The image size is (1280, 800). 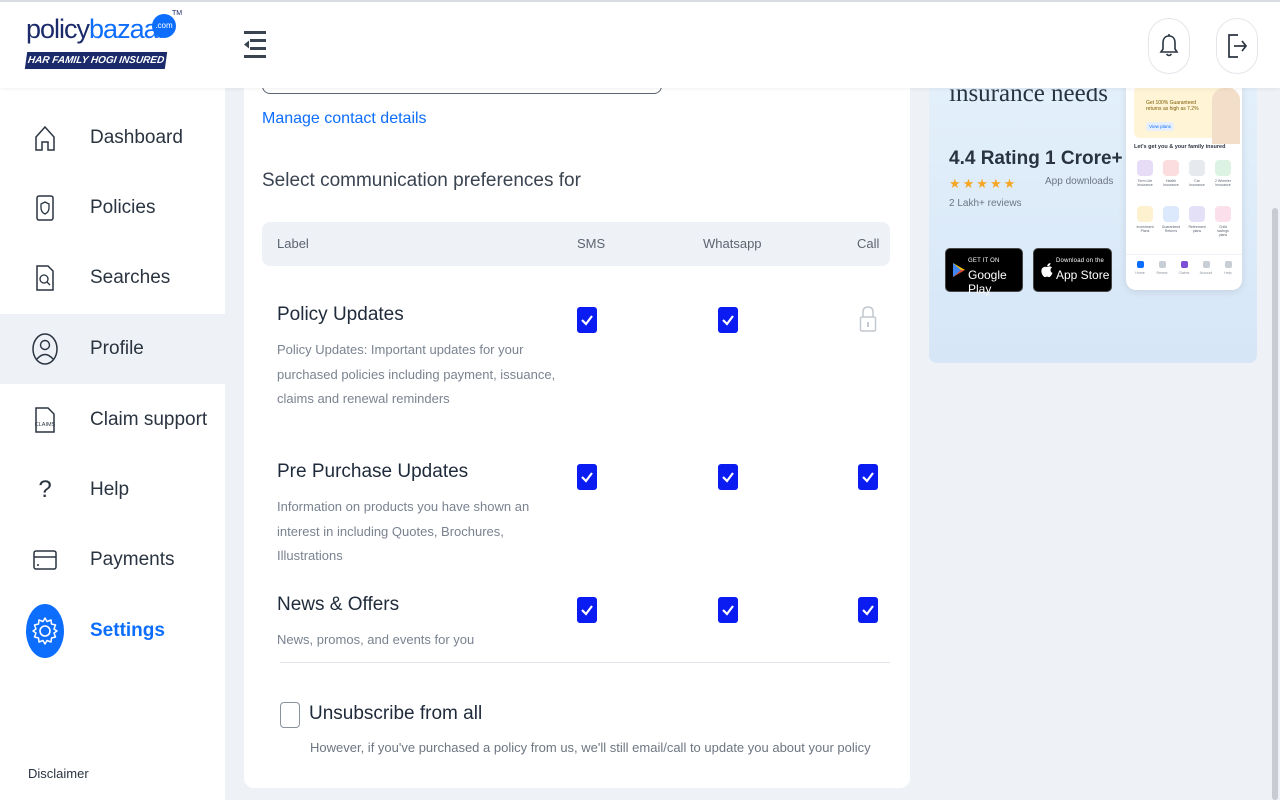 I want to click on card-icon, so click(x=45, y=560).